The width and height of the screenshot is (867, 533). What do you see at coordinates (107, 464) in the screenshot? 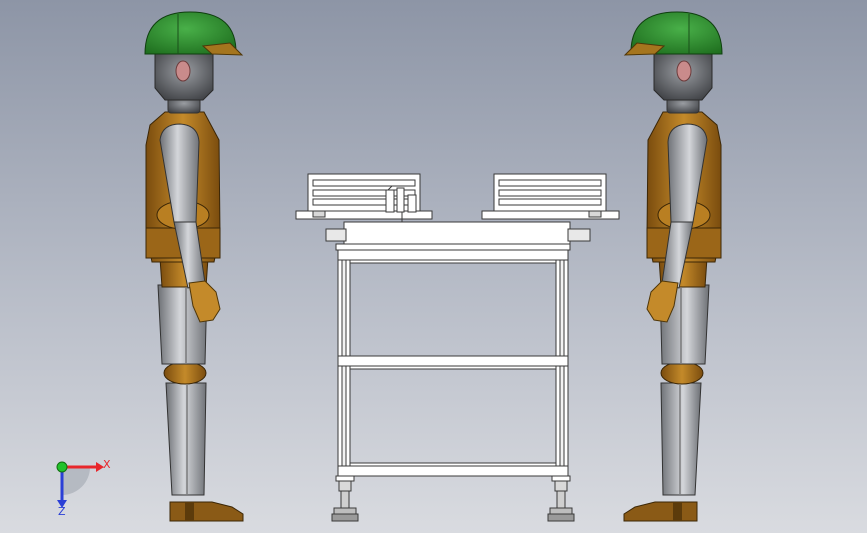
I see `x-axis-label: X` at bounding box center [107, 464].